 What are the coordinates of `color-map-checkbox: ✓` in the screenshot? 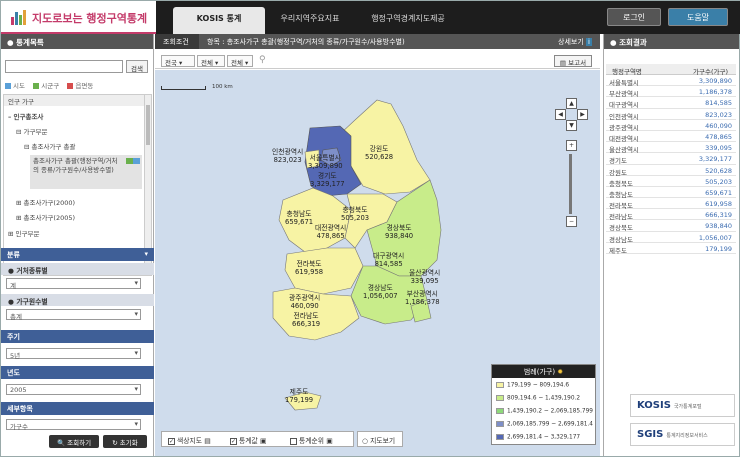 It's located at (171, 441).